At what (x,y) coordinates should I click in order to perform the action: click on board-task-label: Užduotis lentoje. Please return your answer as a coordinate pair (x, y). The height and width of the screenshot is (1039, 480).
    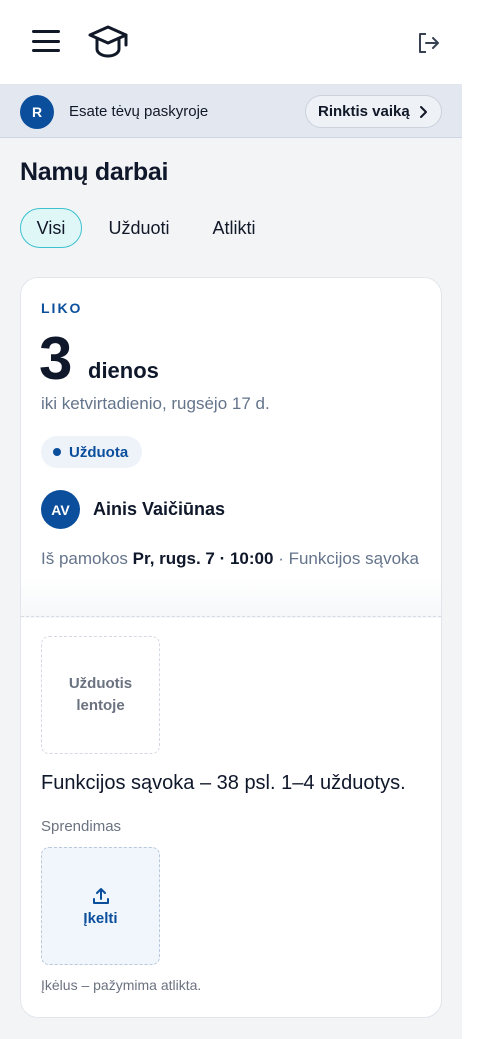
    Looking at the image, I should click on (100, 694).